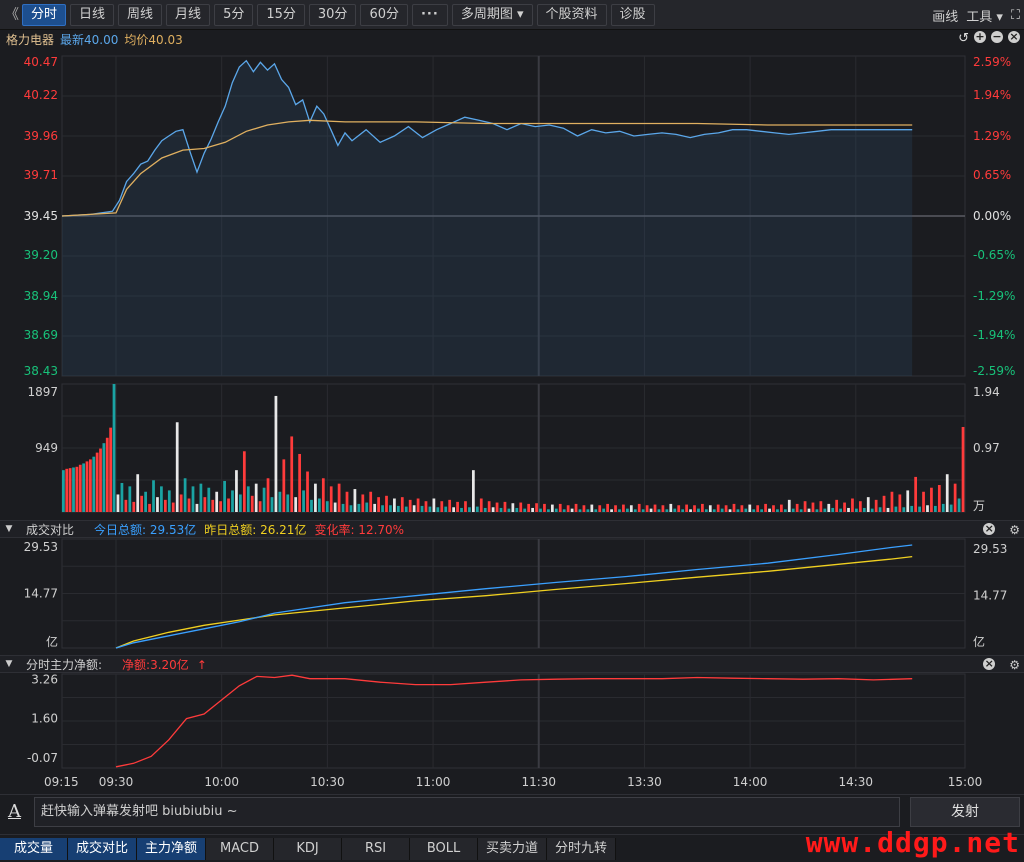  I want to click on undo-icon: ↺, so click(963, 38).